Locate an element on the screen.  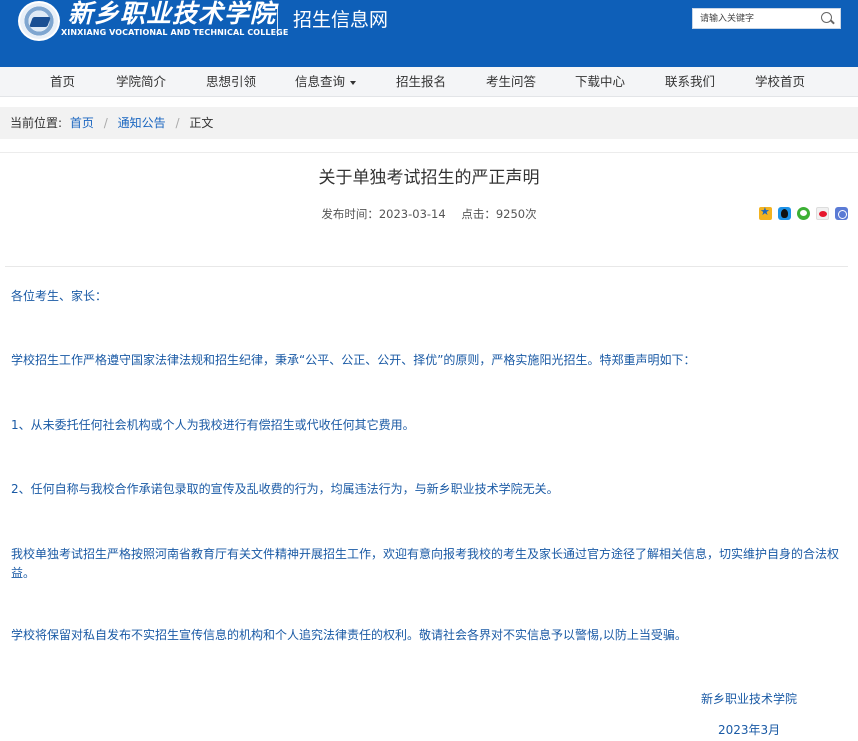
college-emblem-icon is located at coordinates (39, 21).